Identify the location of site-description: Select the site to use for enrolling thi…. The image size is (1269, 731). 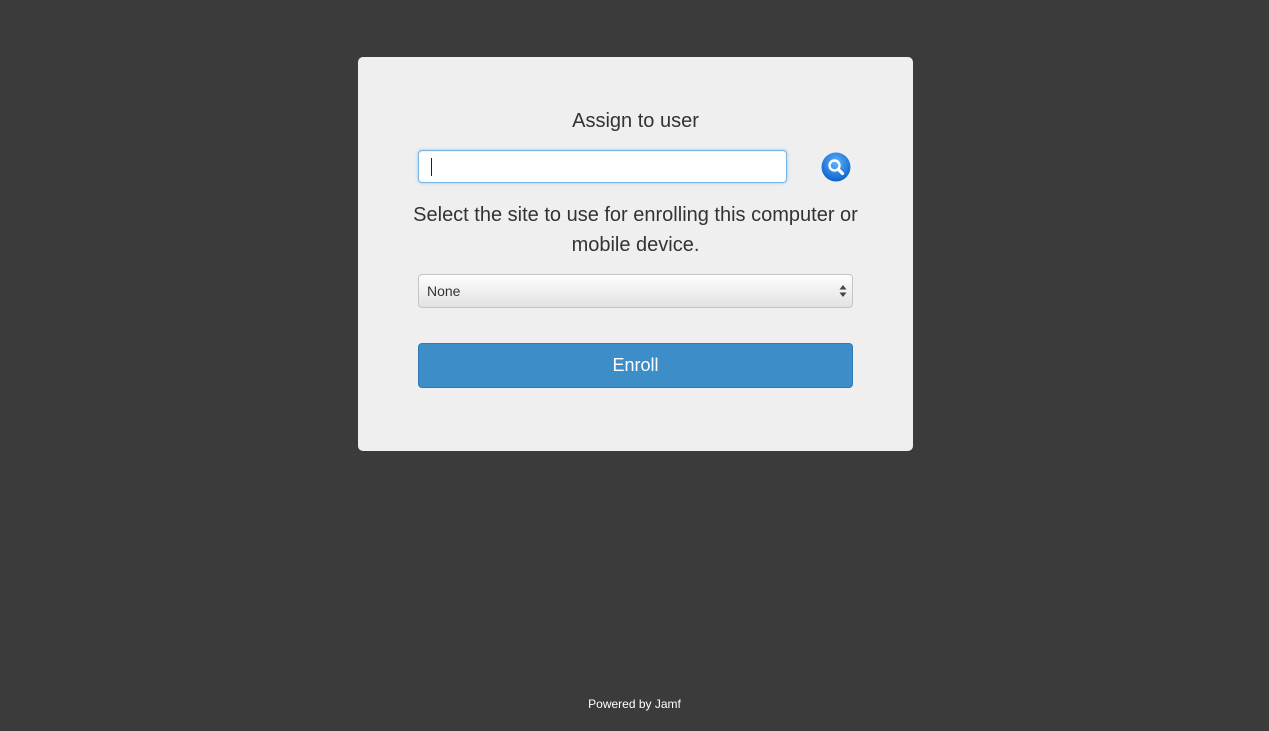
(635, 230).